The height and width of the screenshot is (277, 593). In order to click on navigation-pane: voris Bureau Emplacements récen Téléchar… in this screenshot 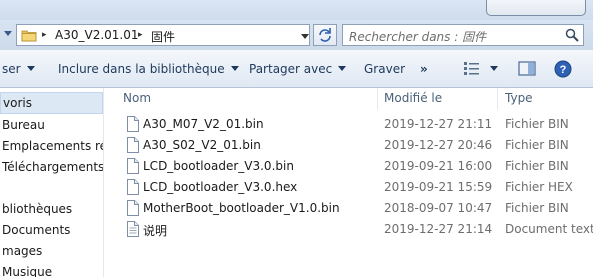, I will do `click(52, 182)`.